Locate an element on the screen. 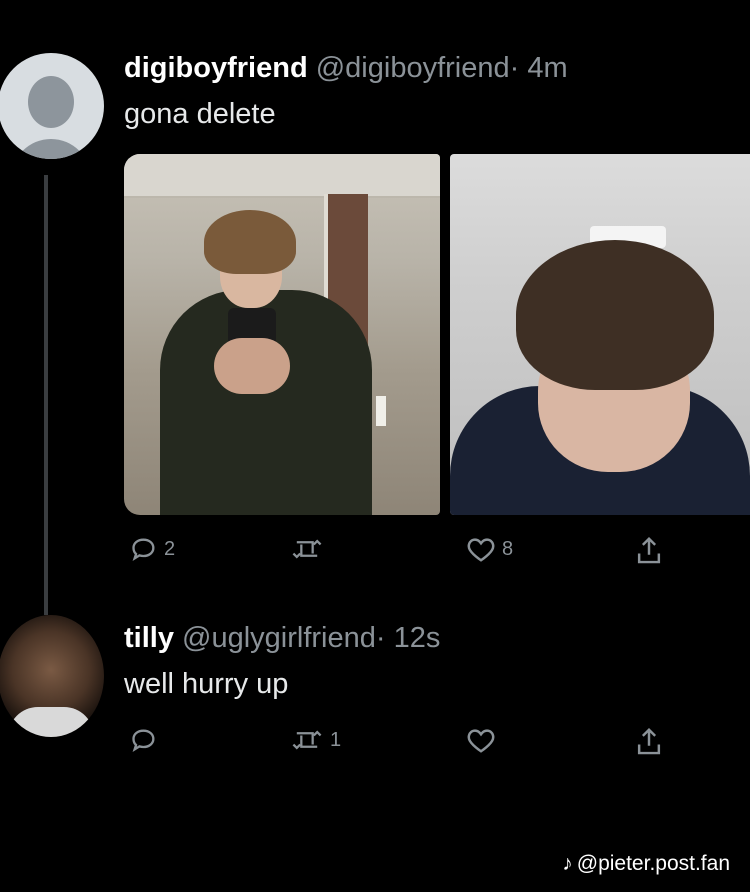  timestamp: · 4m is located at coordinates (539, 68).